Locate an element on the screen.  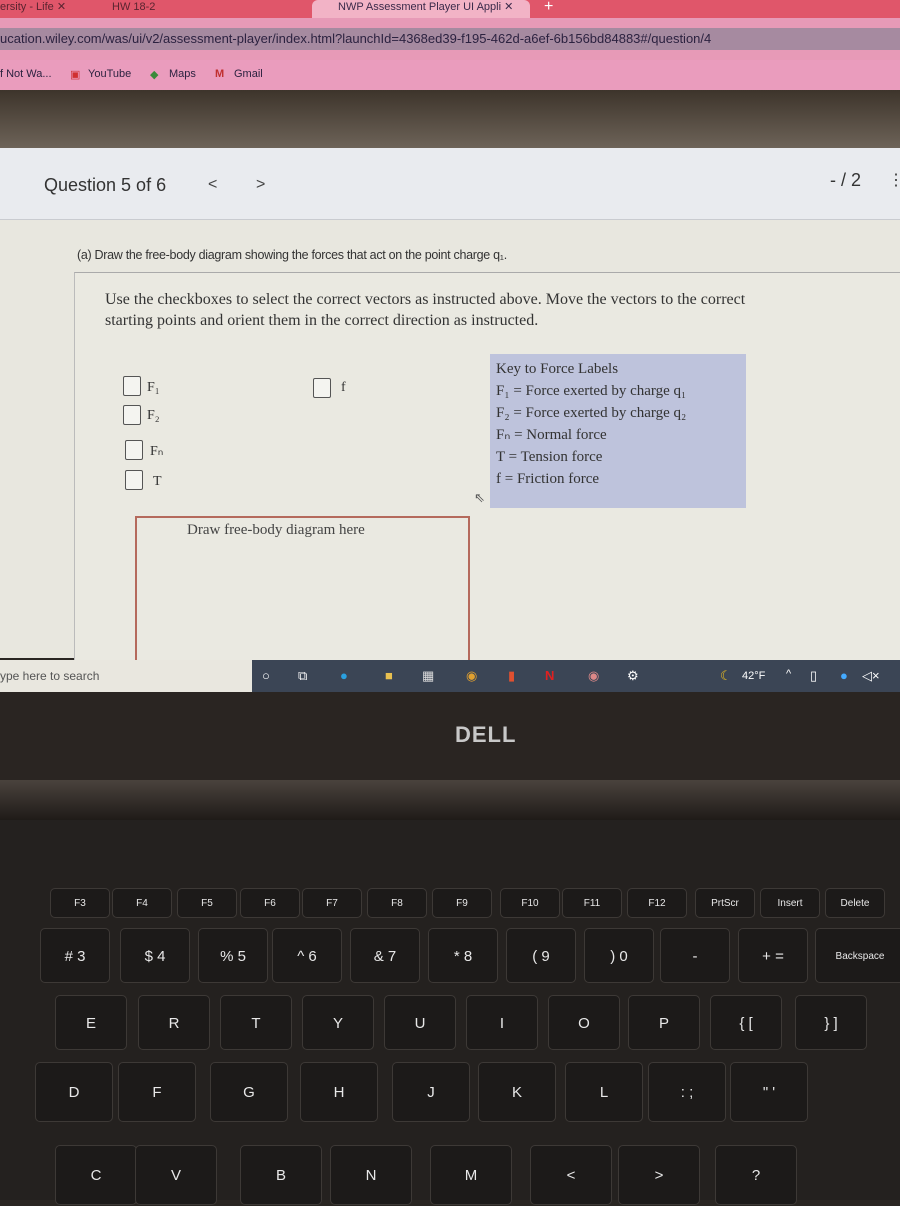
checkbox-f1 is located at coordinates (132, 386).